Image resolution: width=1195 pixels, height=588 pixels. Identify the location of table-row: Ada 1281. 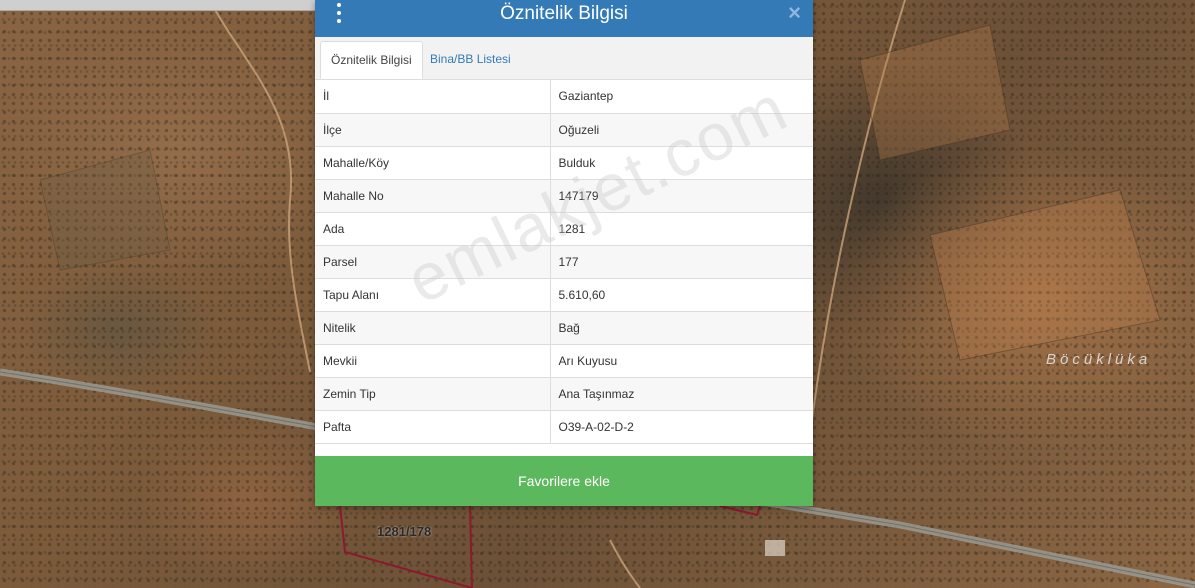
(564, 228).